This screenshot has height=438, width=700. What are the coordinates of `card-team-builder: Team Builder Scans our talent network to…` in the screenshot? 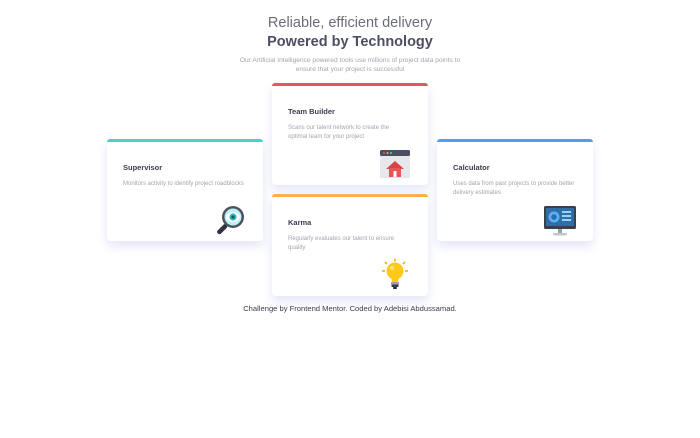 It's located at (350, 134).